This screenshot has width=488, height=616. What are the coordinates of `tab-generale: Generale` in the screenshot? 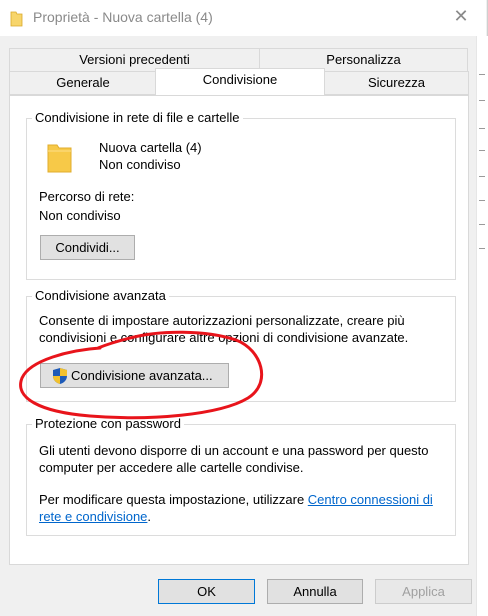 It's located at (83, 83).